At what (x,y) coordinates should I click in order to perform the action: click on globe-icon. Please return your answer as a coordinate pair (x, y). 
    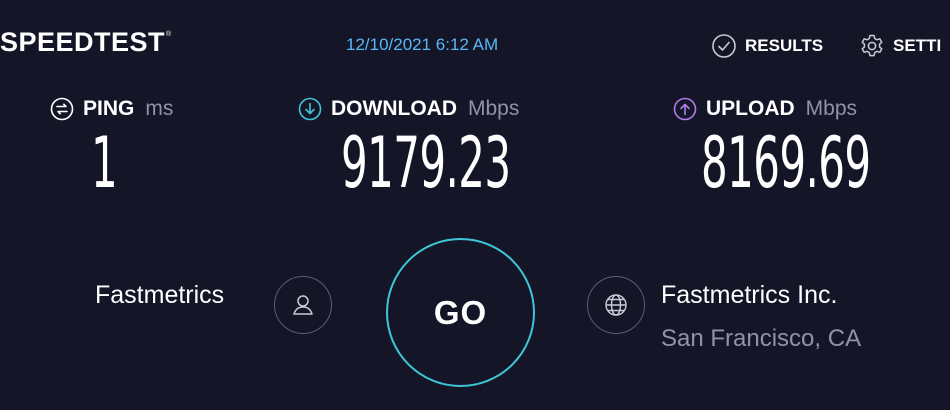
    Looking at the image, I should click on (616, 305).